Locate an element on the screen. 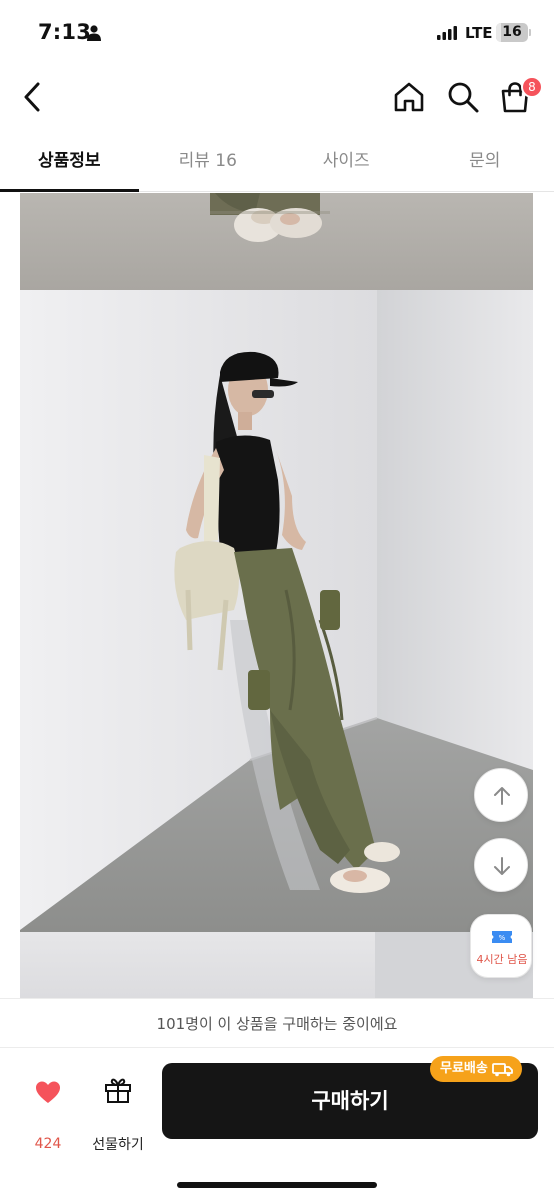 This screenshot has width=554, height=1200. status-time: 7:13 is located at coordinates (65, 32).